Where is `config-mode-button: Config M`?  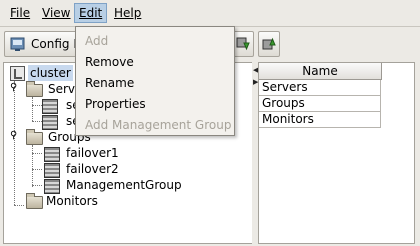
config-mode-button: Config M is located at coordinates (44, 44).